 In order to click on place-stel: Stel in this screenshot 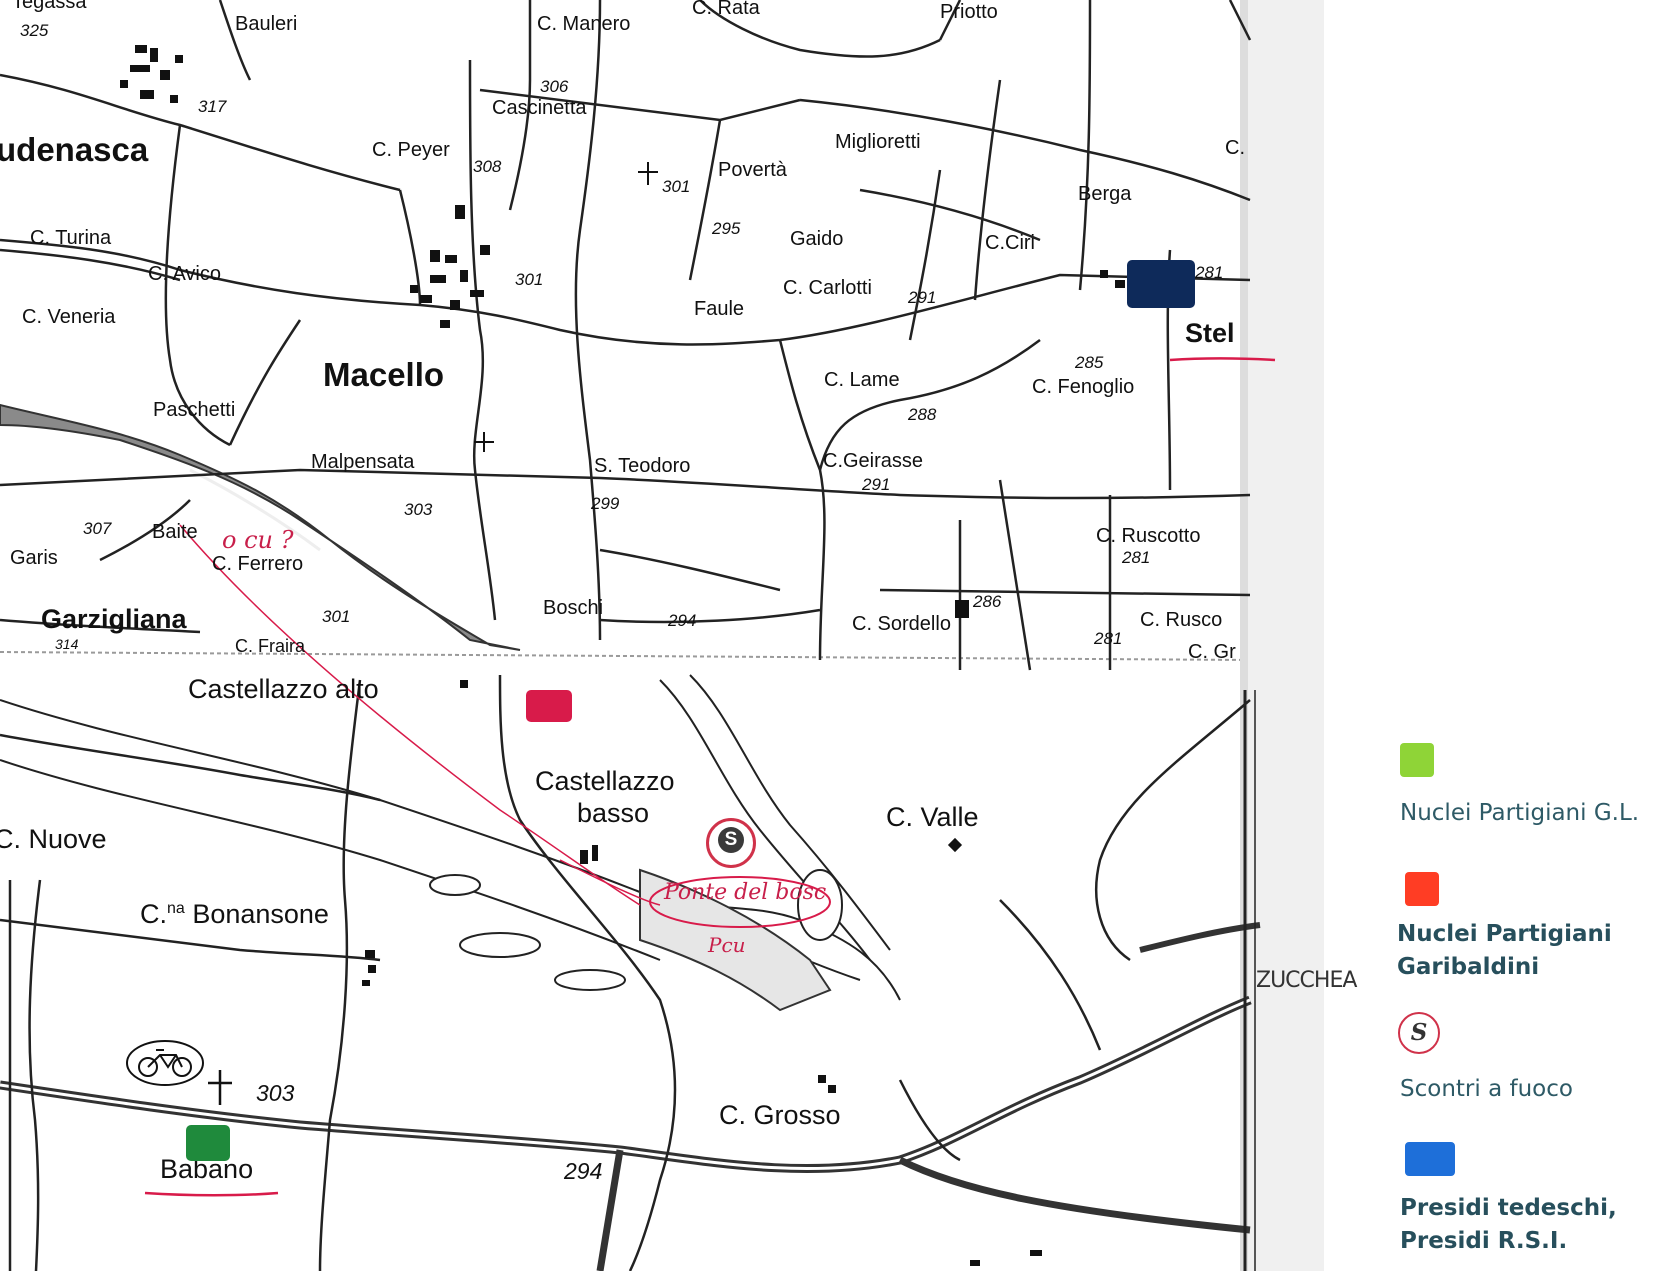, I will do `click(1210, 333)`.